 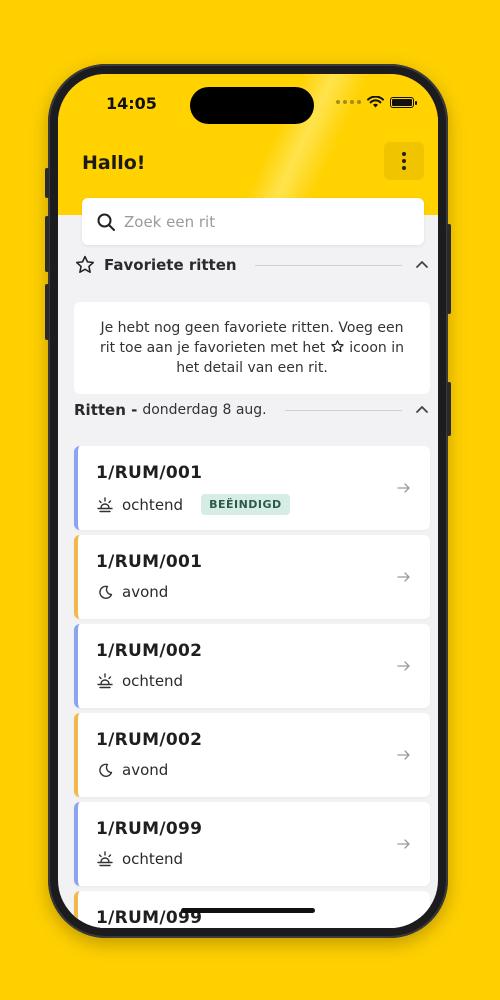 What do you see at coordinates (106, 222) in the screenshot?
I see `search-icon` at bounding box center [106, 222].